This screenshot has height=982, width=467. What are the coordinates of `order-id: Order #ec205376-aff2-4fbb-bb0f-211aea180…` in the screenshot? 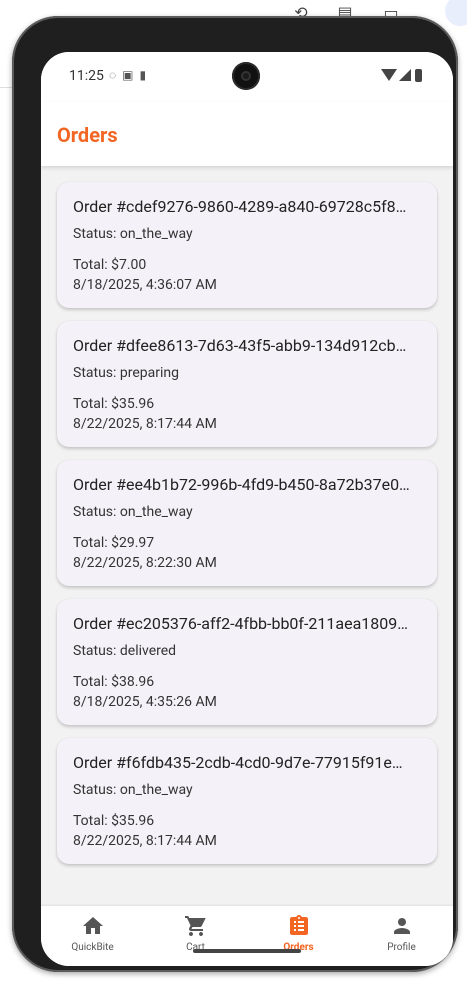 It's located at (240, 623).